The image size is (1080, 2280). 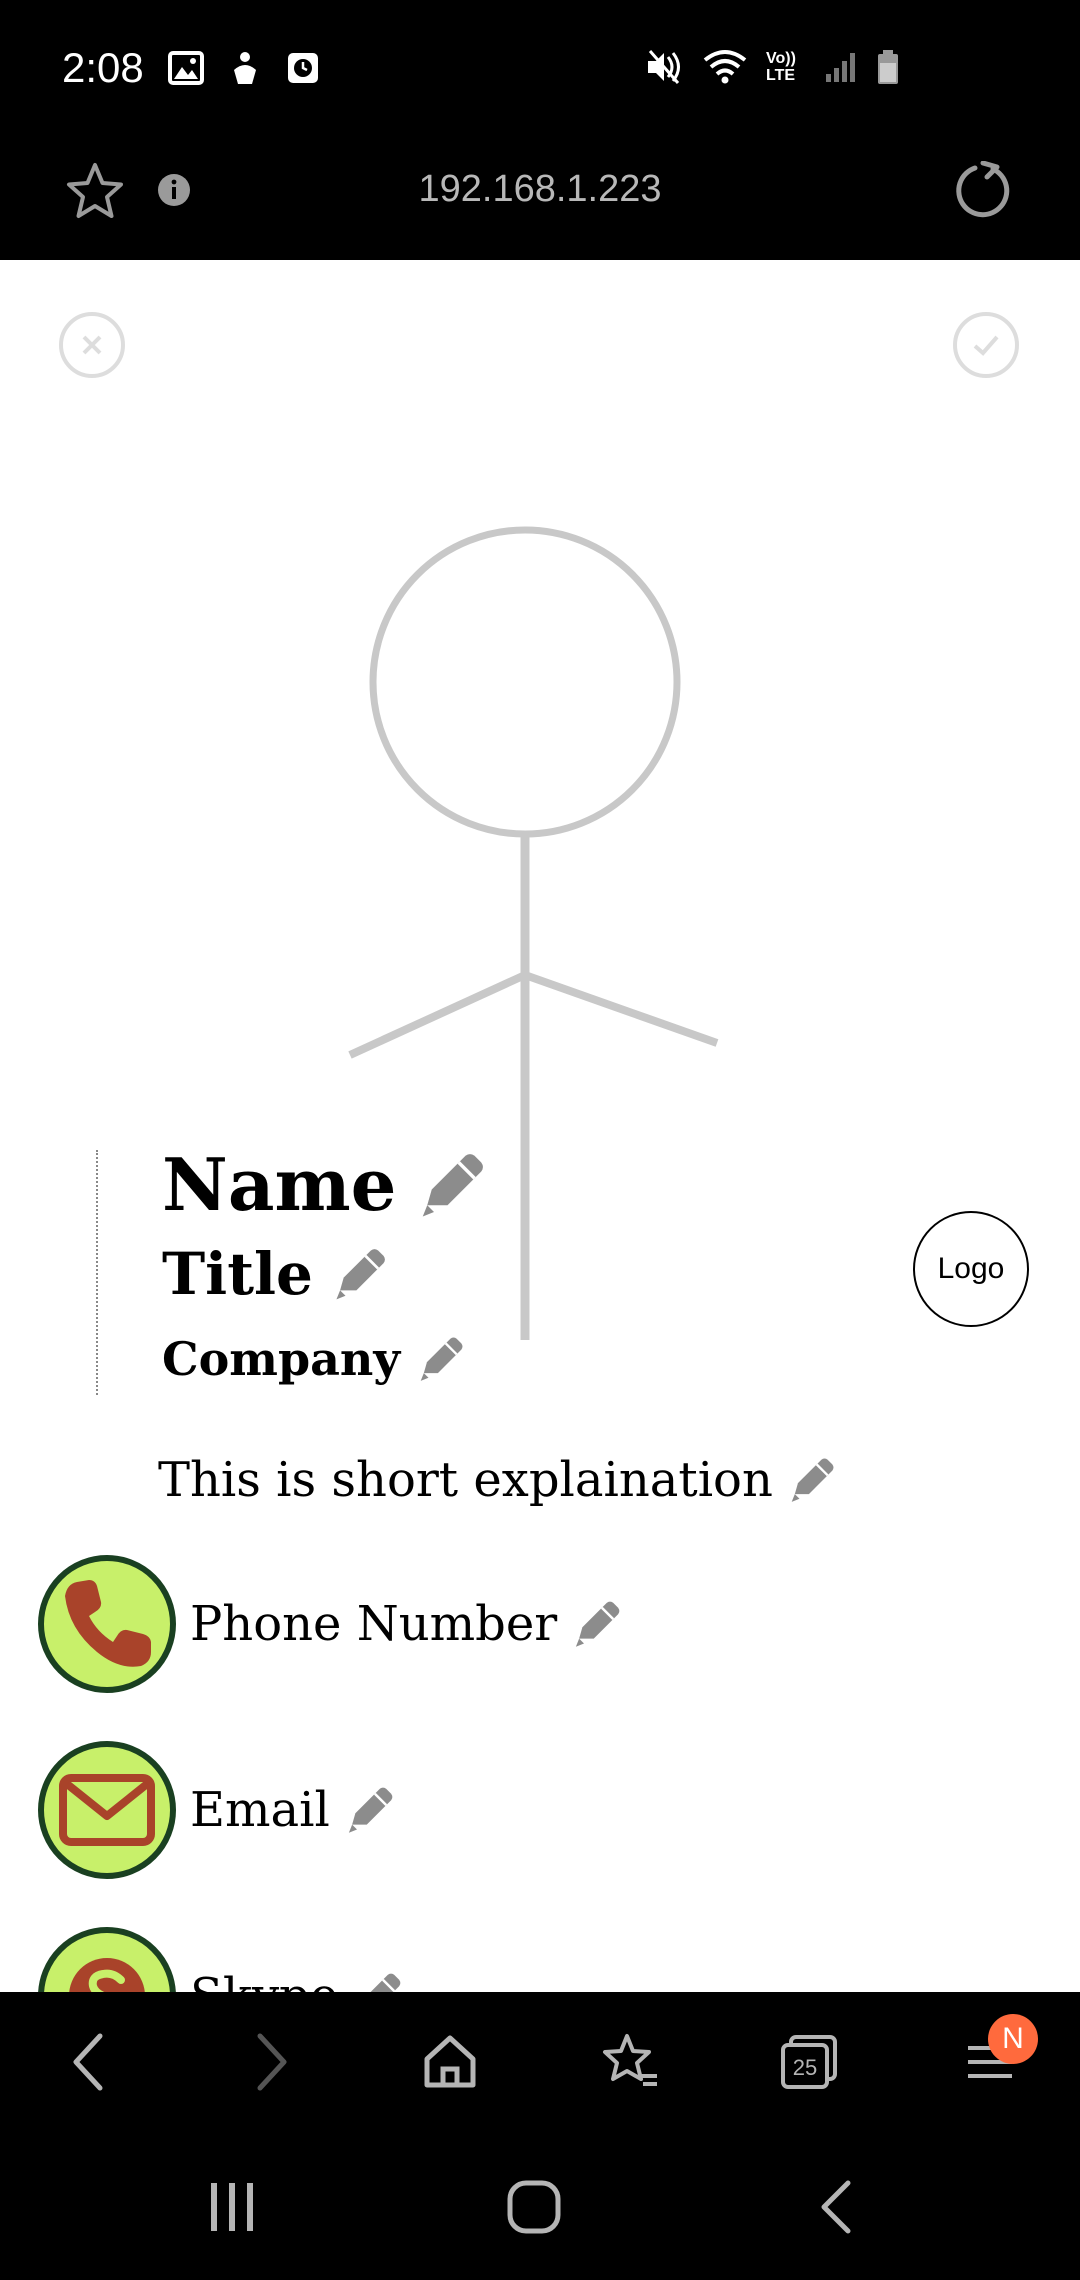 I want to click on image-icon, so click(x=186, y=68).